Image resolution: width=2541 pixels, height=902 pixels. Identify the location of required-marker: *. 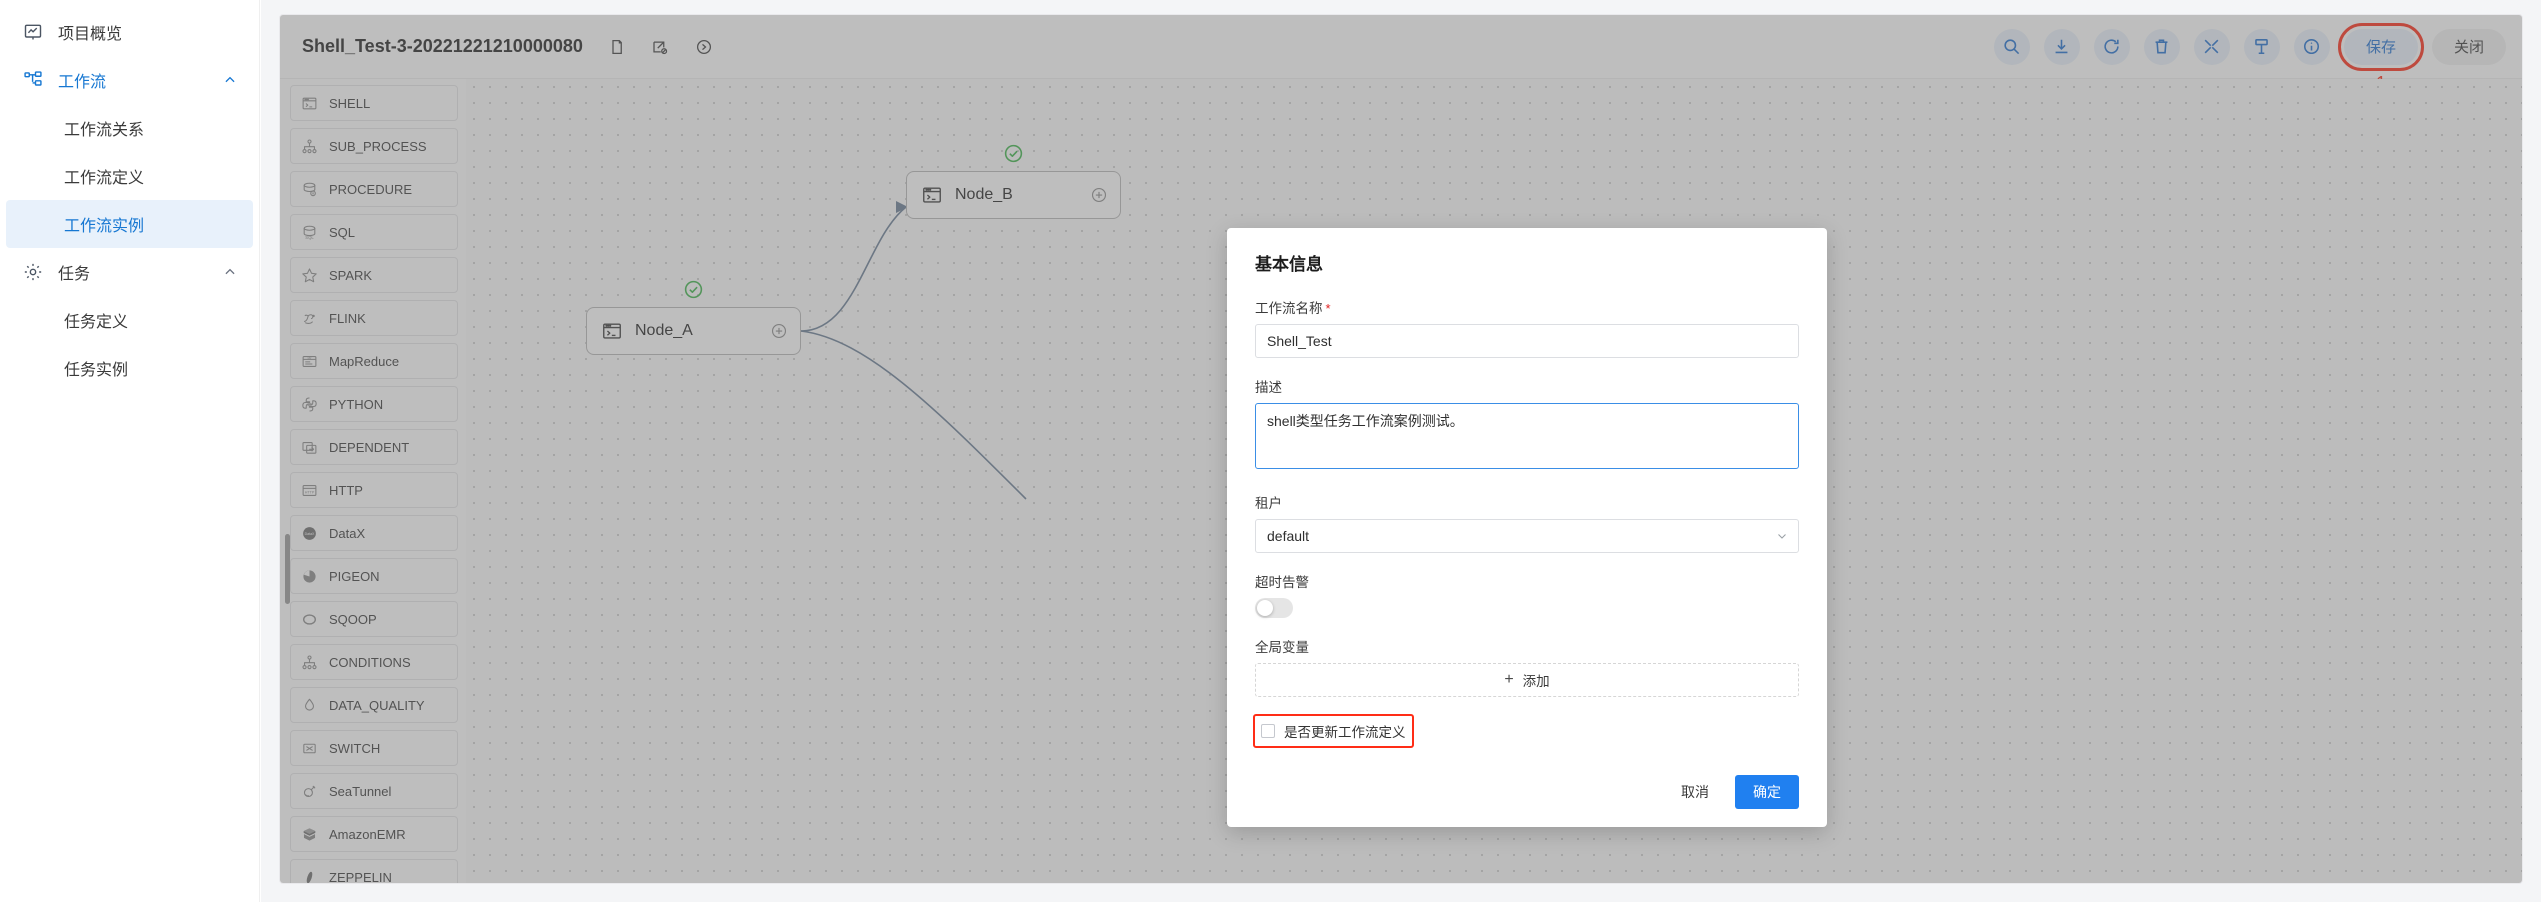
(1328, 308).